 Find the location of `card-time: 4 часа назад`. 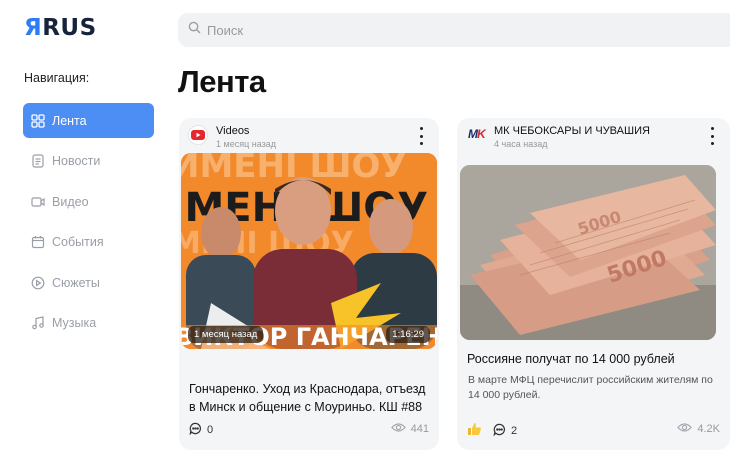

card-time: 4 часа назад is located at coordinates (521, 144).